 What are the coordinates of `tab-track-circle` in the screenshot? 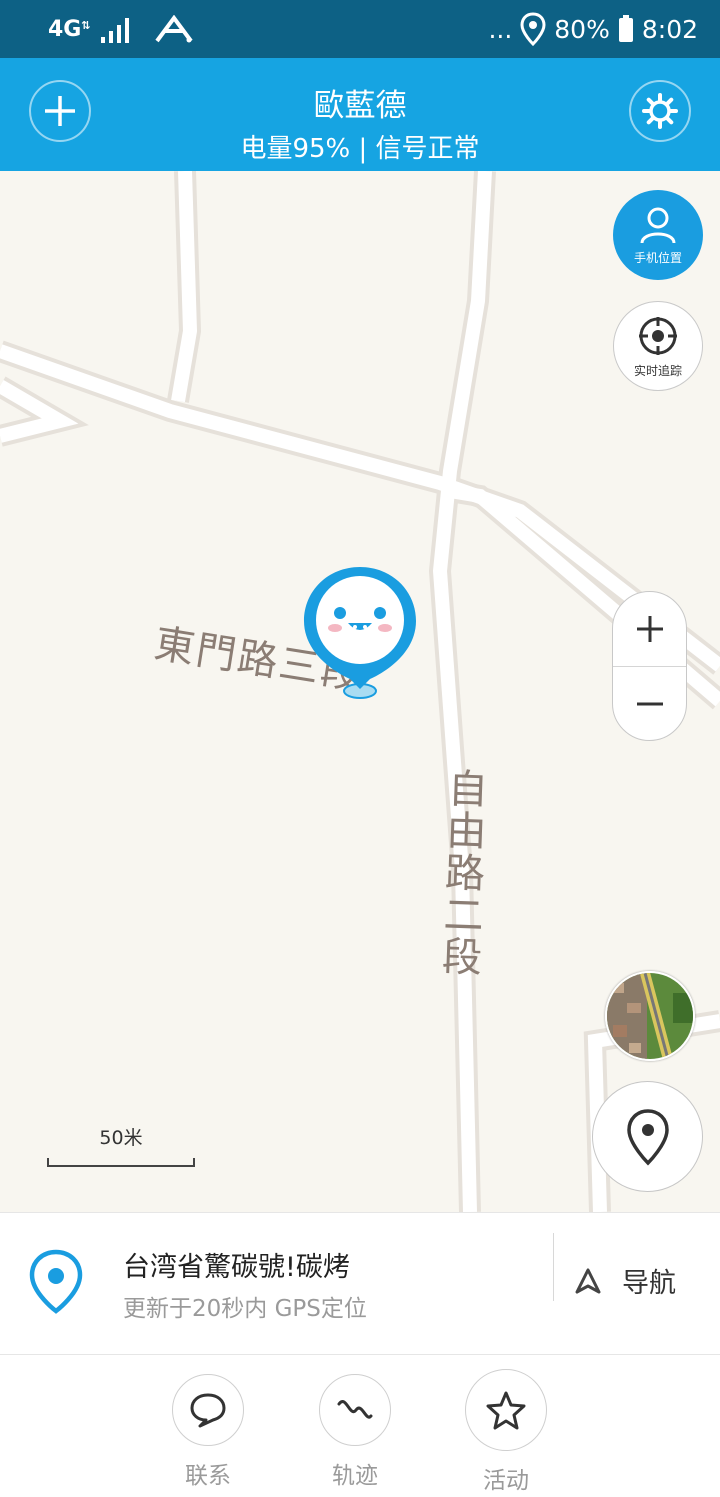 It's located at (355, 1410).